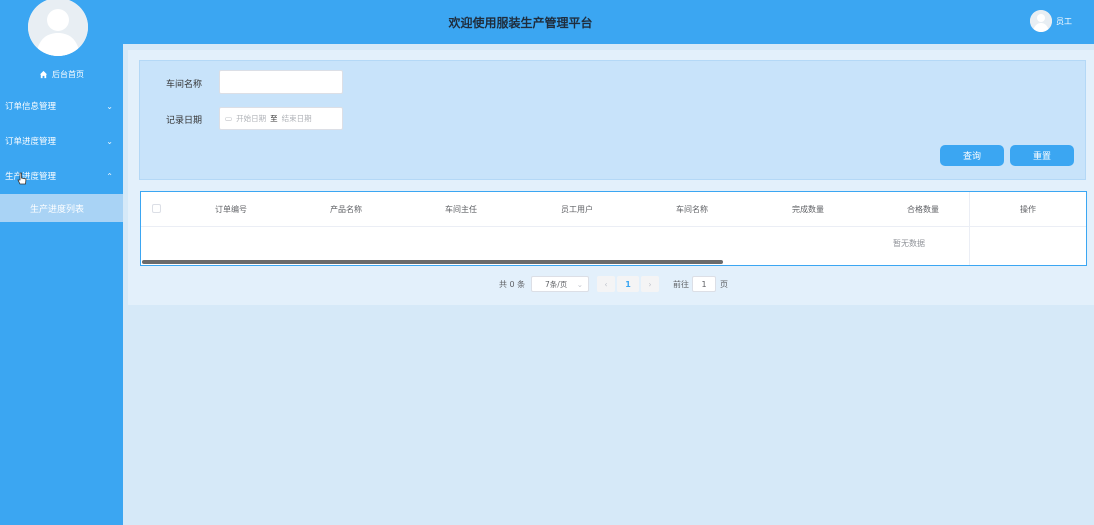  Describe the element at coordinates (274, 118) in the screenshot. I see `range-separator: 至` at that location.